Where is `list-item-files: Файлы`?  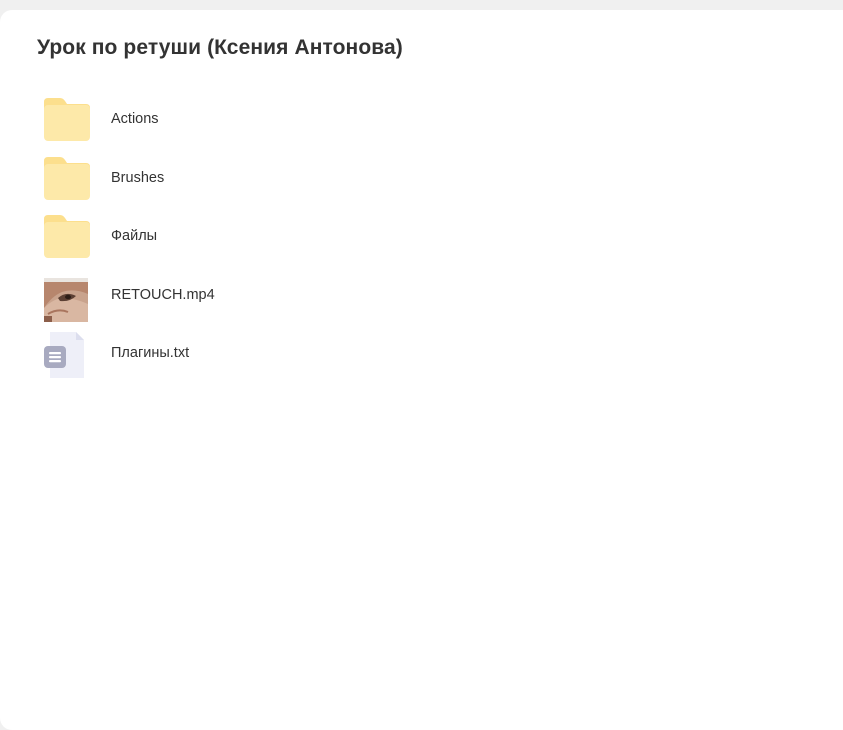
list-item-files: Файлы is located at coordinates (421, 236).